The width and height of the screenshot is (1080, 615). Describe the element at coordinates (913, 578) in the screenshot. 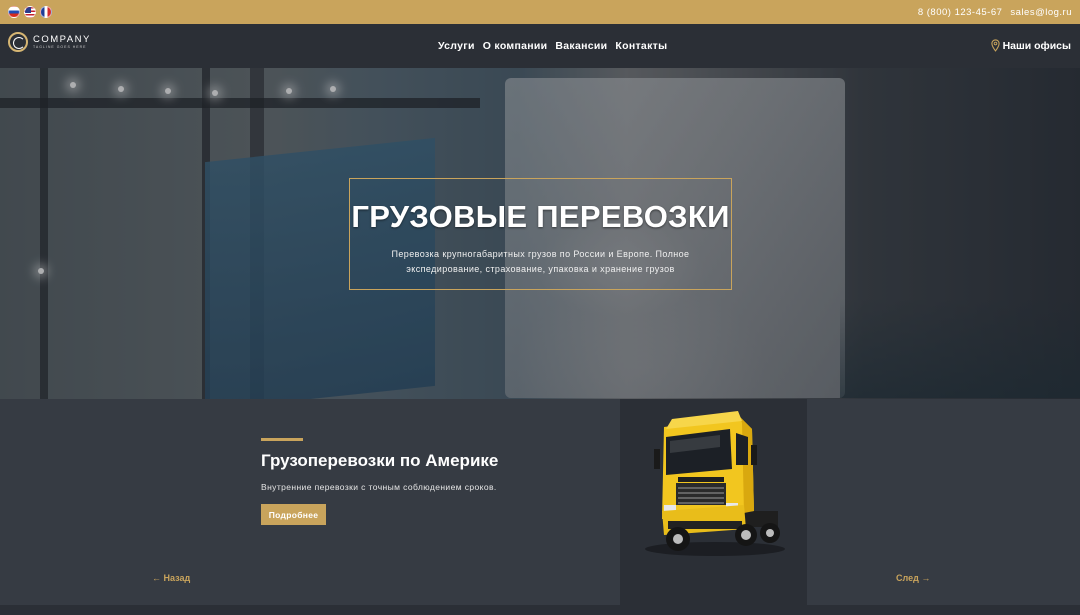

I see `next-slide-button: След →` at that location.